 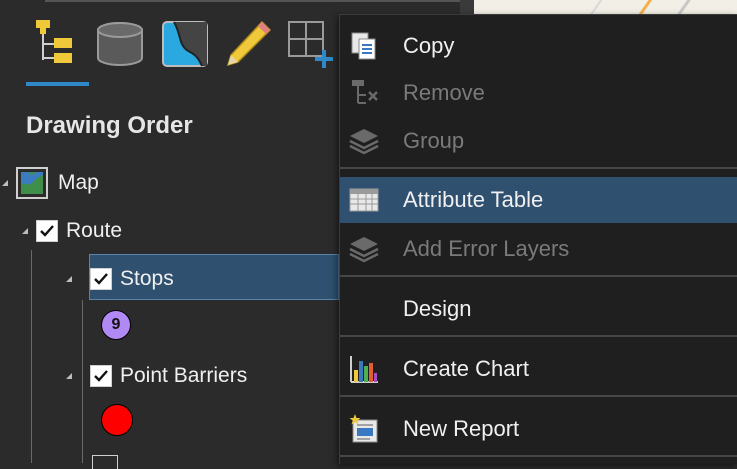 What do you see at coordinates (52, 44) in the screenshot?
I see `list-by-drawing-order-icon` at bounding box center [52, 44].